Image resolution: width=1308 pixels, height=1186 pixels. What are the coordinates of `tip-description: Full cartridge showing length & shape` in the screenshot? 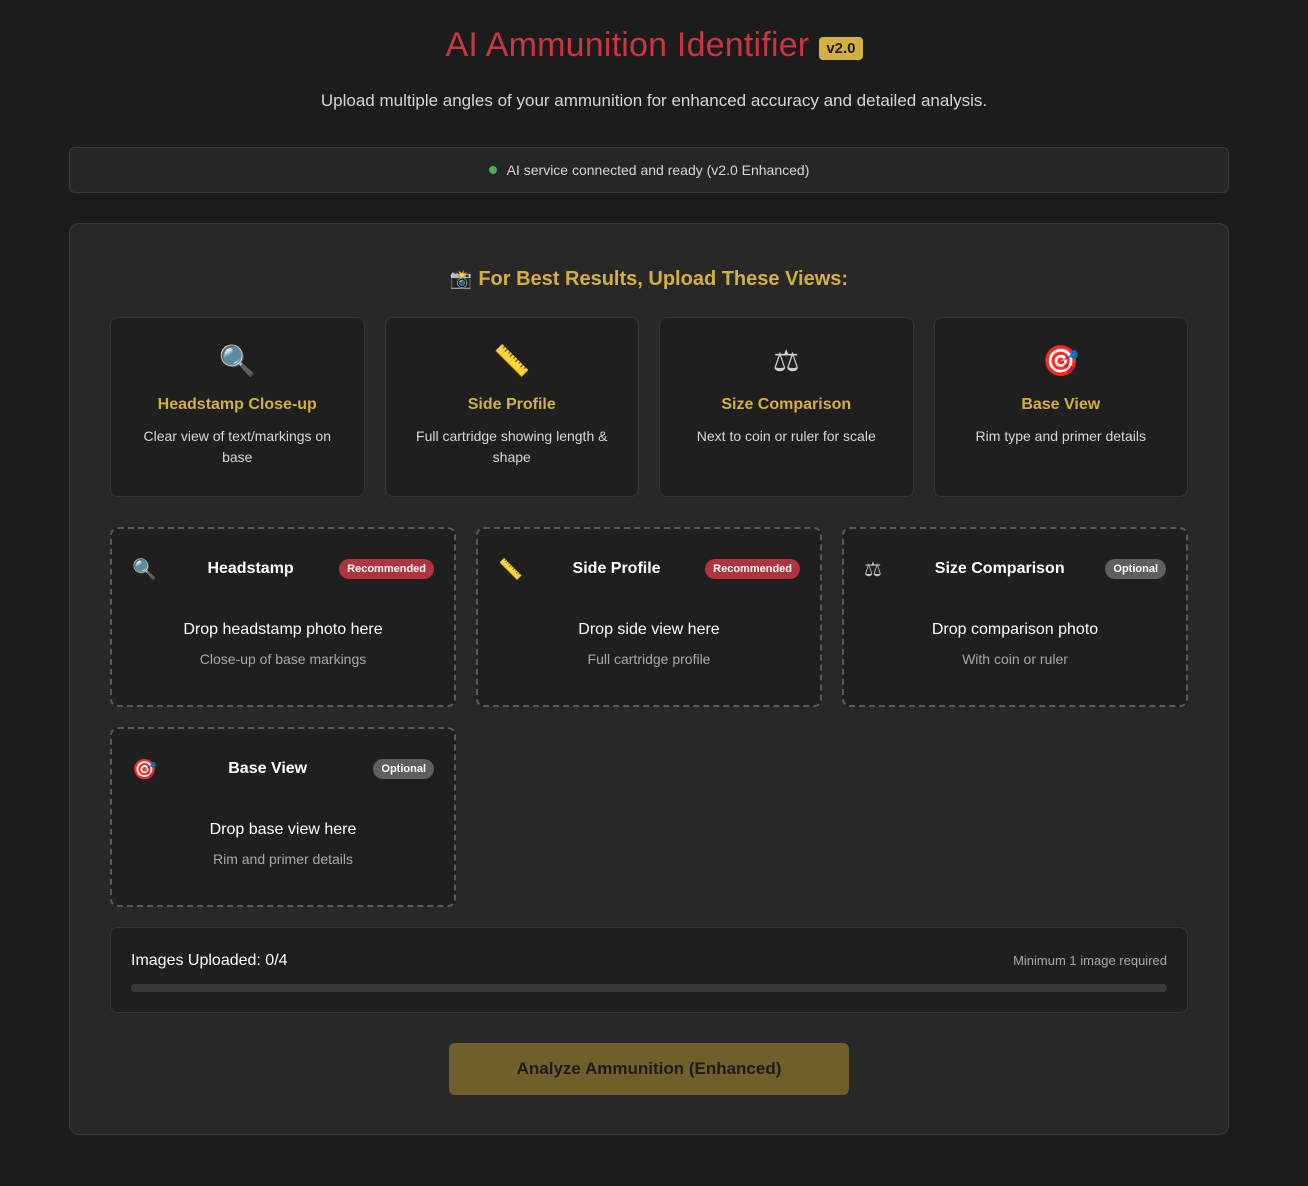 It's located at (512, 446).